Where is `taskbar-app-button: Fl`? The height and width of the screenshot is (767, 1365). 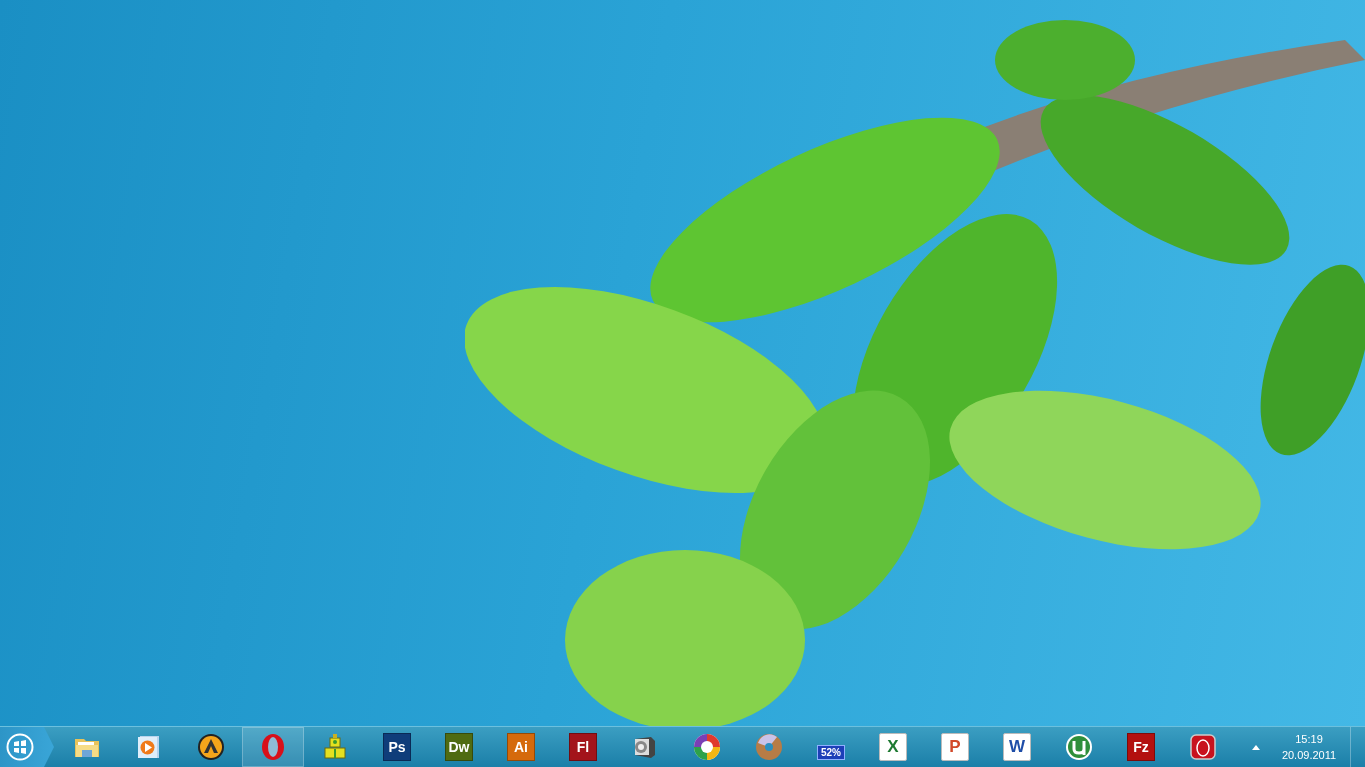 taskbar-app-button: Fl is located at coordinates (583, 747).